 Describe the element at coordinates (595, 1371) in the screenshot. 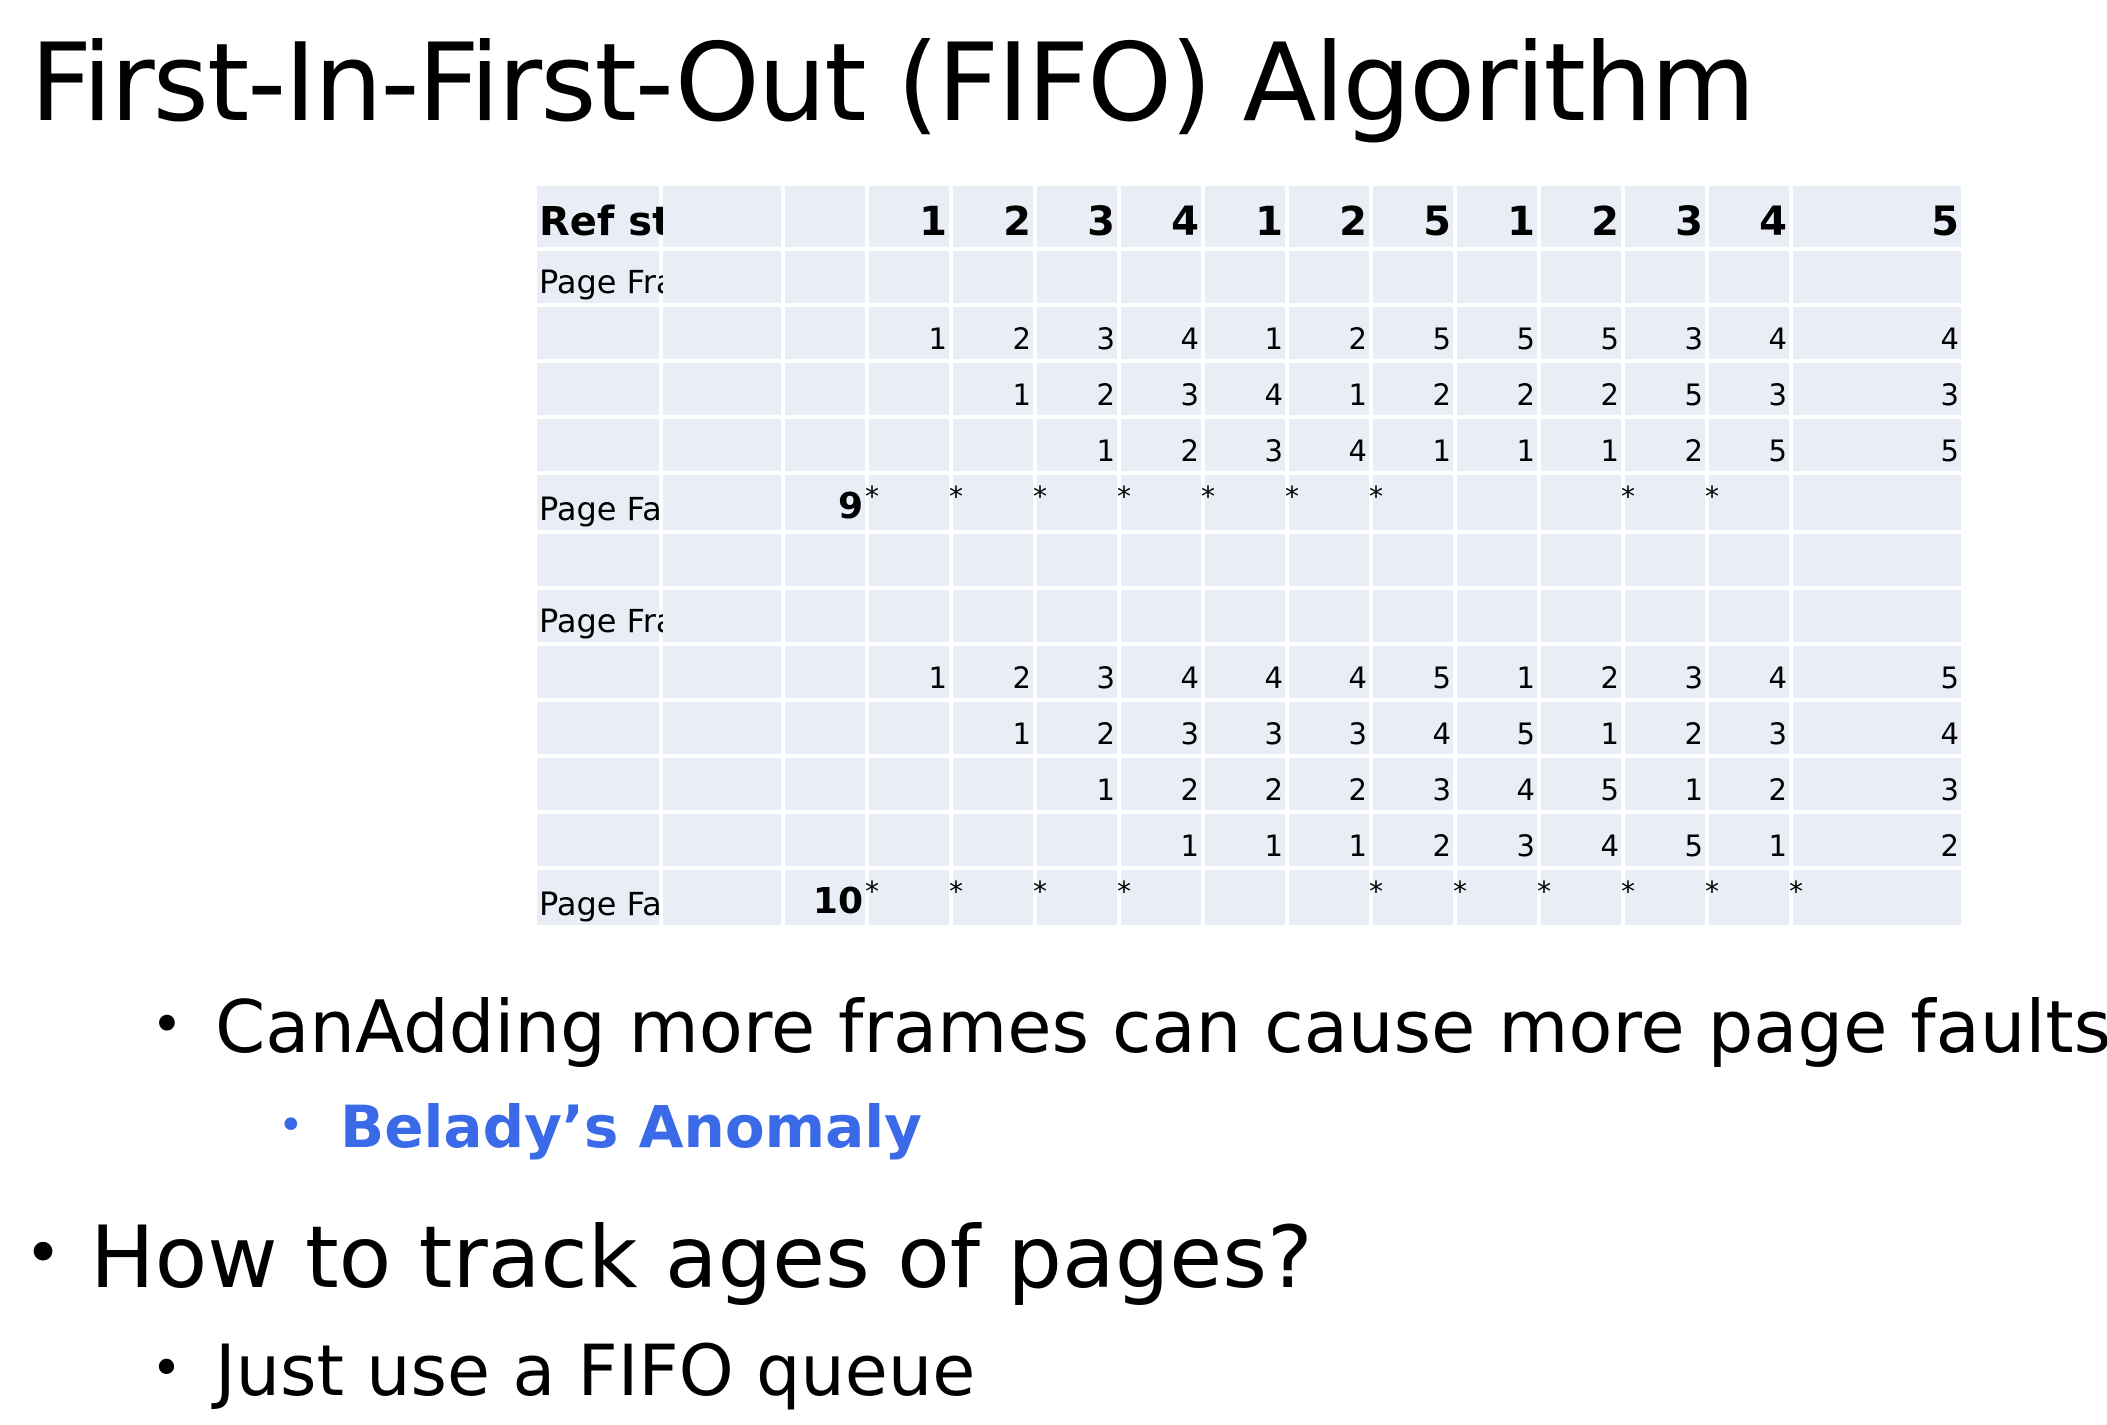

I see `bullet-text: Just use a FIFO queue` at that location.